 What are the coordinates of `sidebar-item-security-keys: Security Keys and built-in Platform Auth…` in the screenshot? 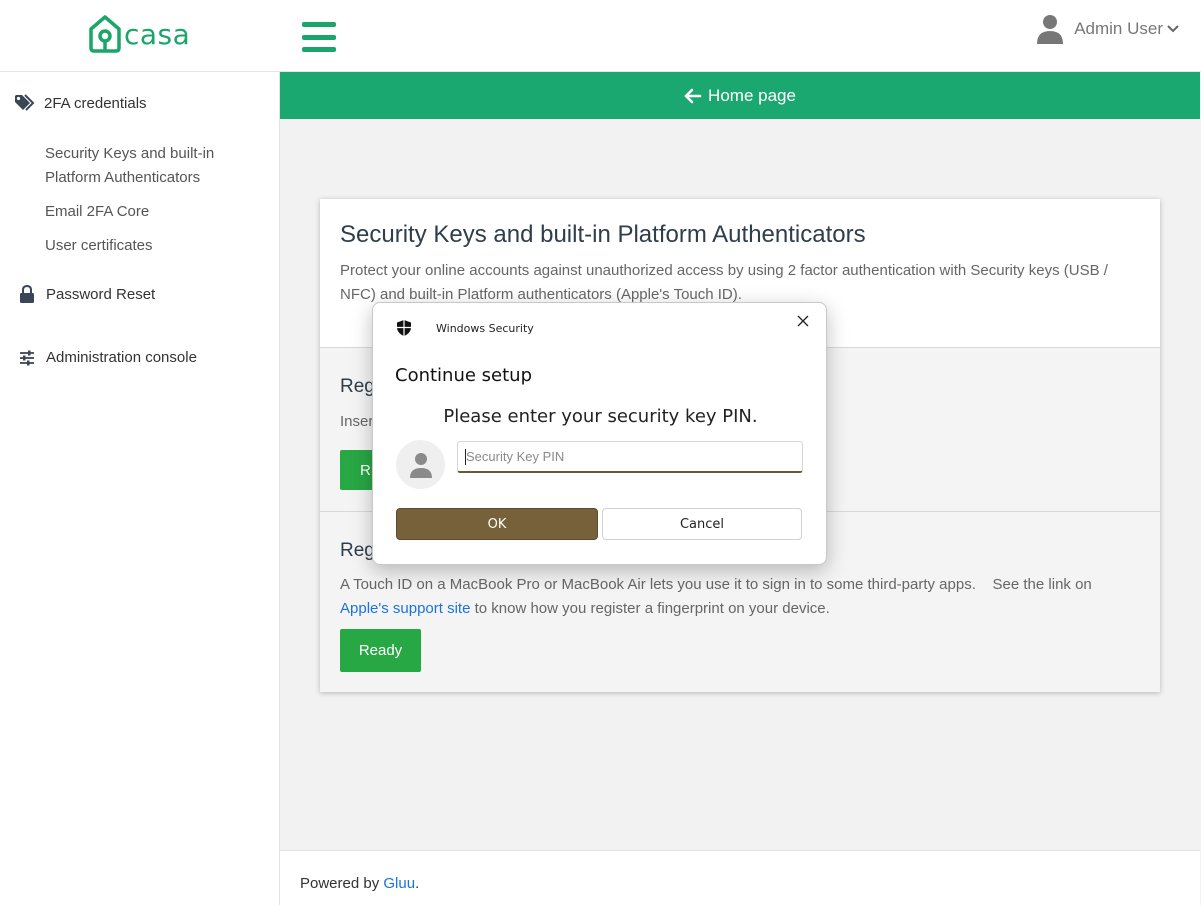 It's located at (150, 166).